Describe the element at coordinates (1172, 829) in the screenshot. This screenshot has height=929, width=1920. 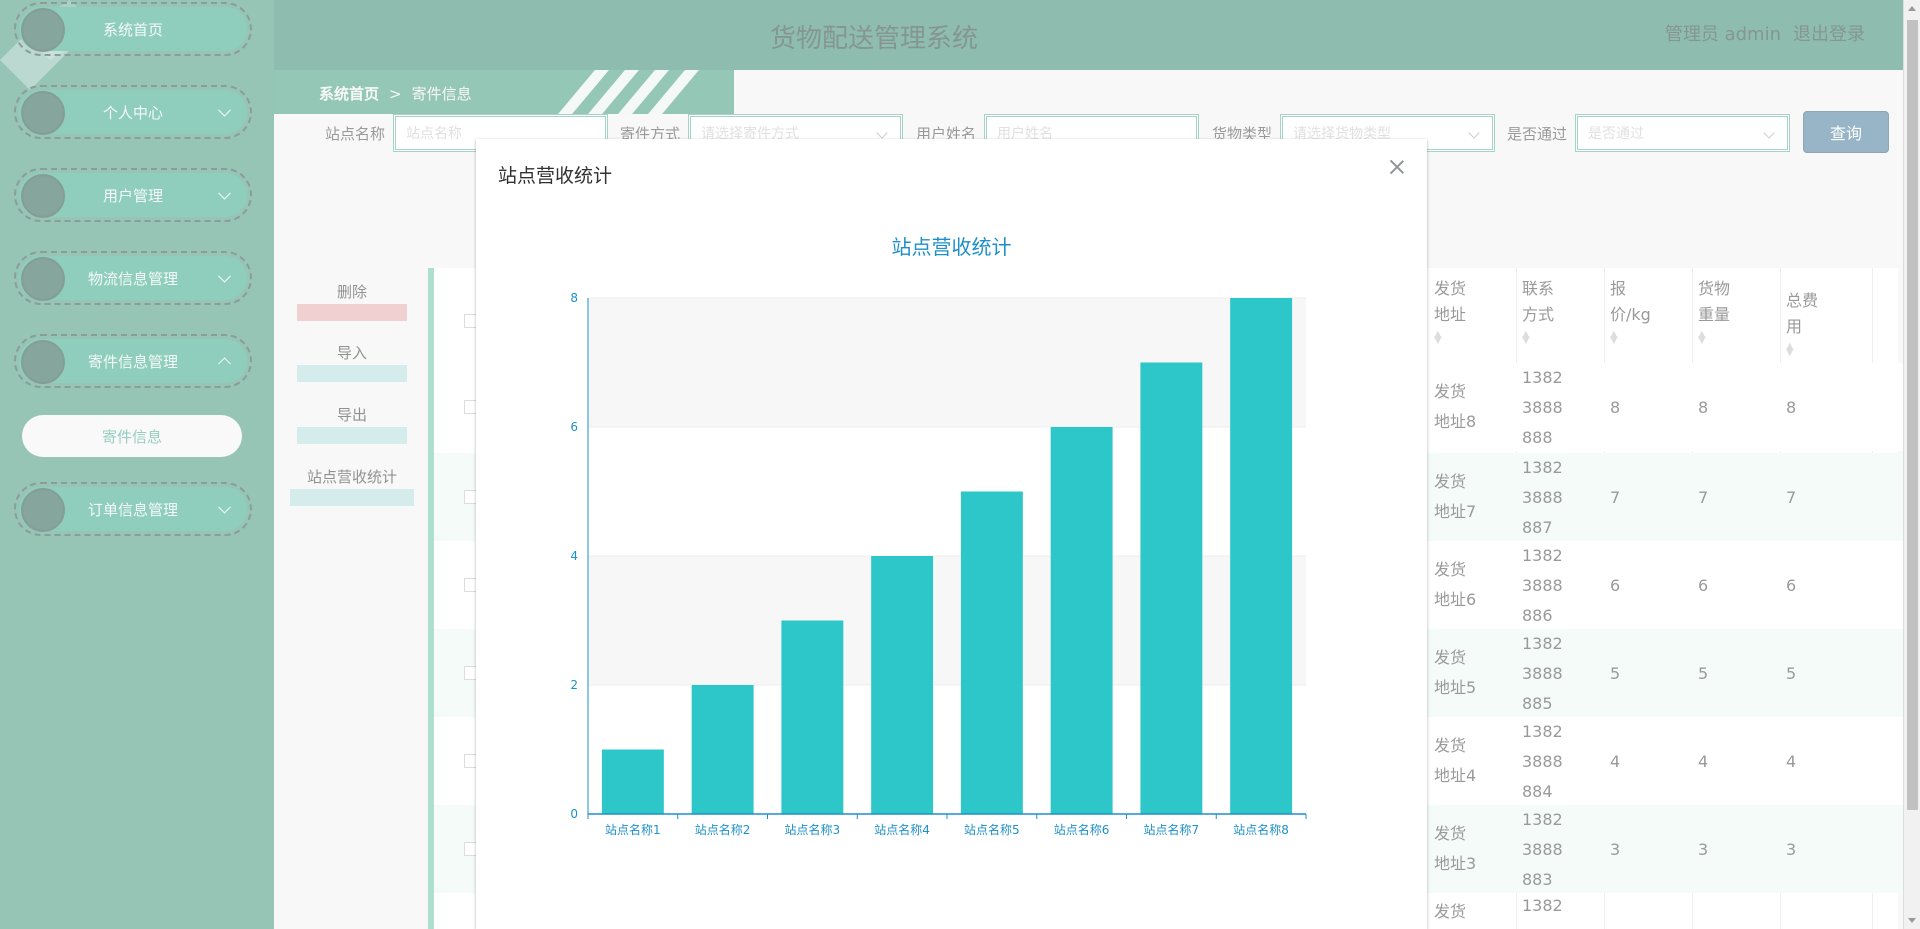
I see `x-tick-label: 站点名称7` at that location.